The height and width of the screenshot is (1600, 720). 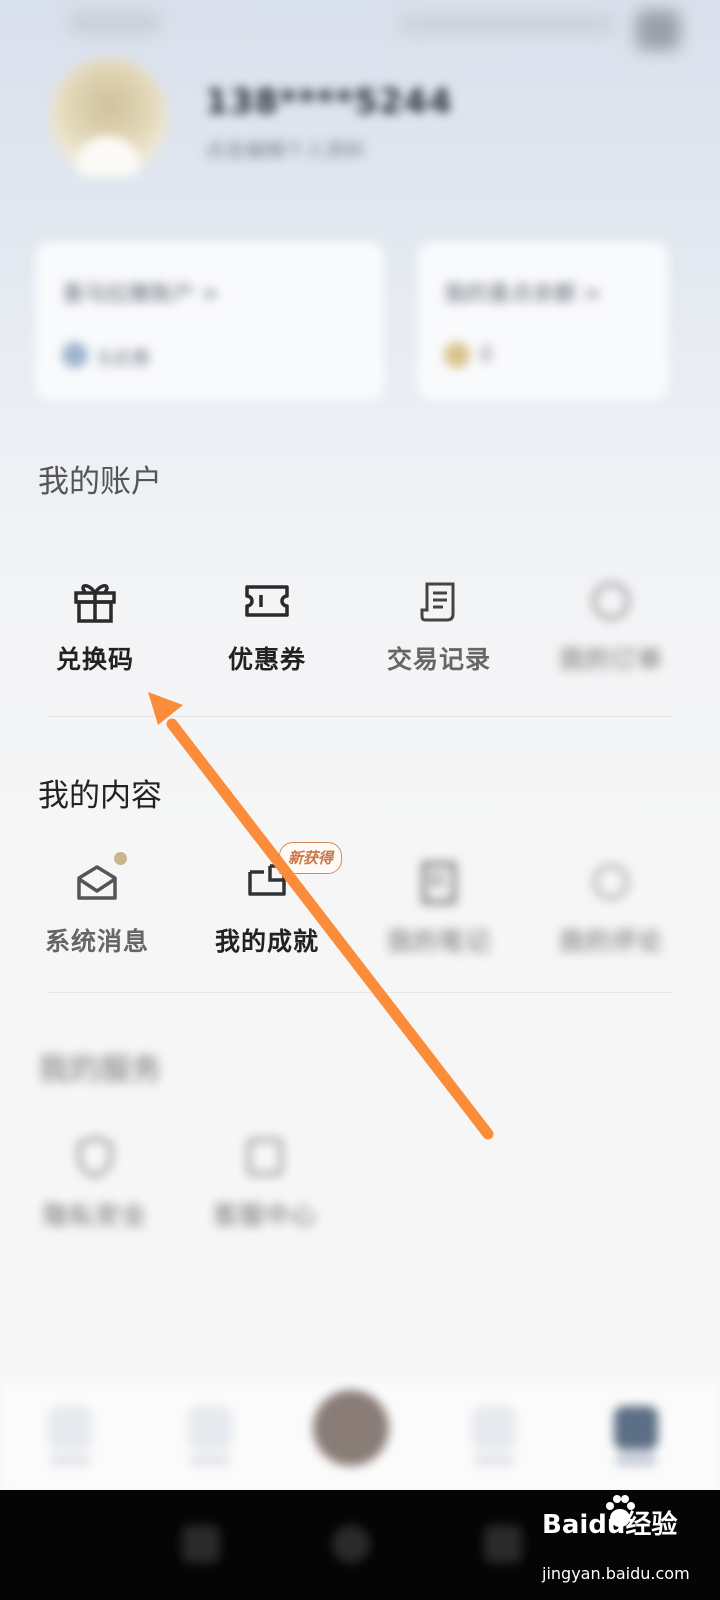 I want to click on comments-button: 我的评论, so click(x=611, y=908).